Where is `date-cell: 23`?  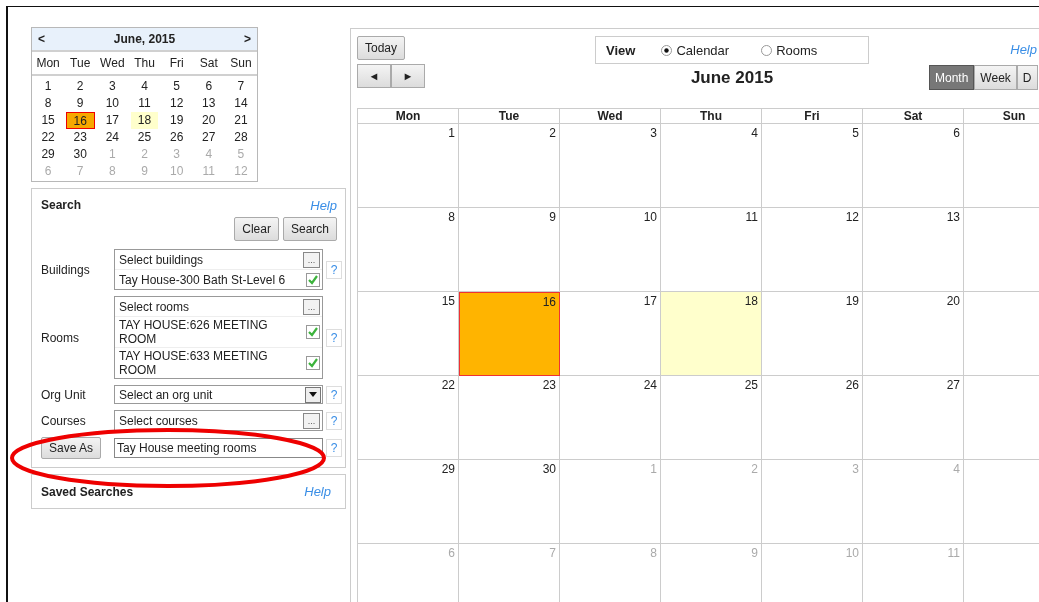 date-cell: 23 is located at coordinates (80, 137).